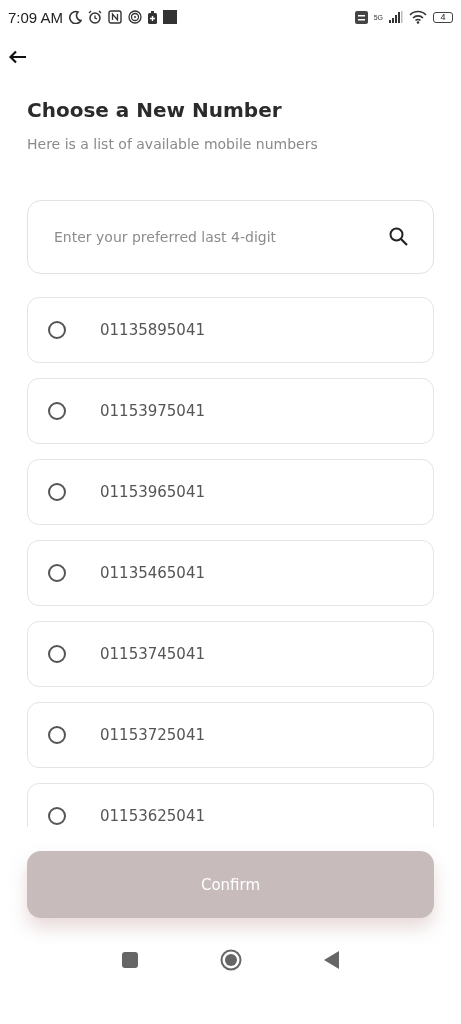 Image resolution: width=461 pixels, height=1024 pixels. I want to click on phone-number: 01153725041, so click(152, 735).